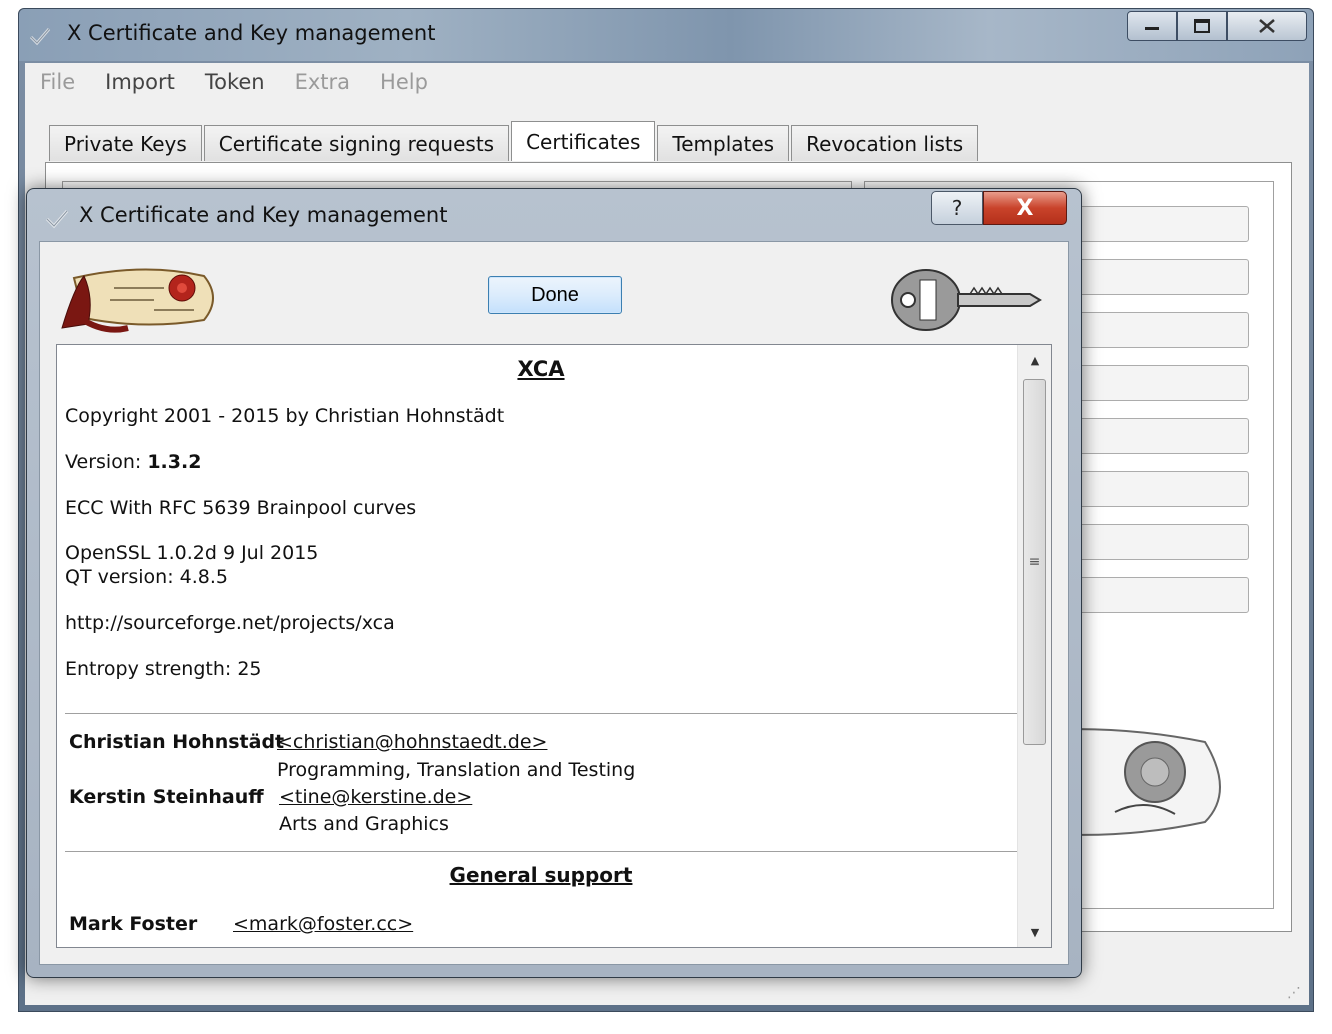 Image resolution: width=1332 pixels, height=1034 pixels. I want to click on menubar: File Import Token Extra Help, so click(667, 82).